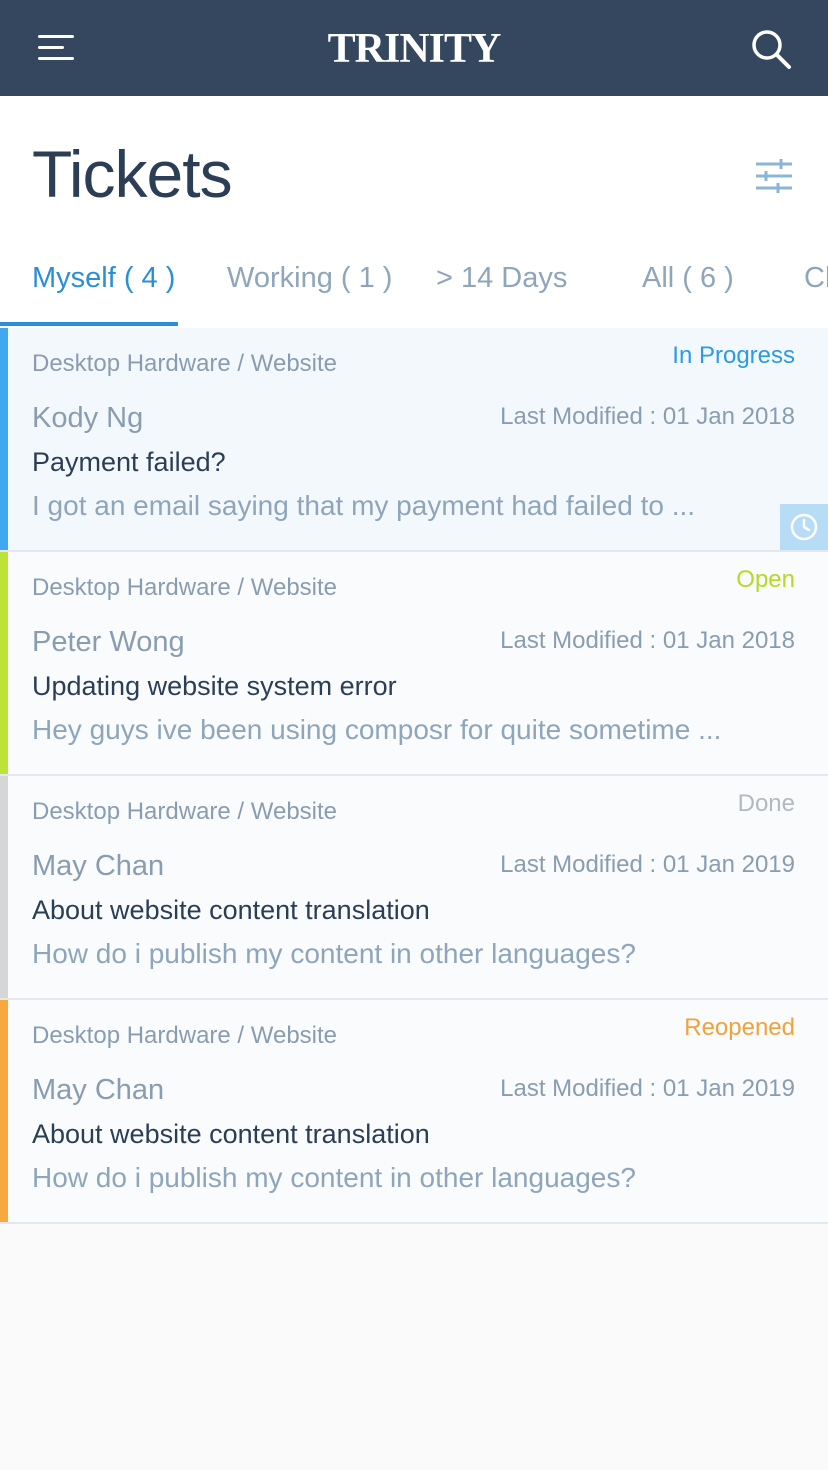 The width and height of the screenshot is (828, 1470). What do you see at coordinates (765, 579) in the screenshot?
I see `status-badge: Open` at bounding box center [765, 579].